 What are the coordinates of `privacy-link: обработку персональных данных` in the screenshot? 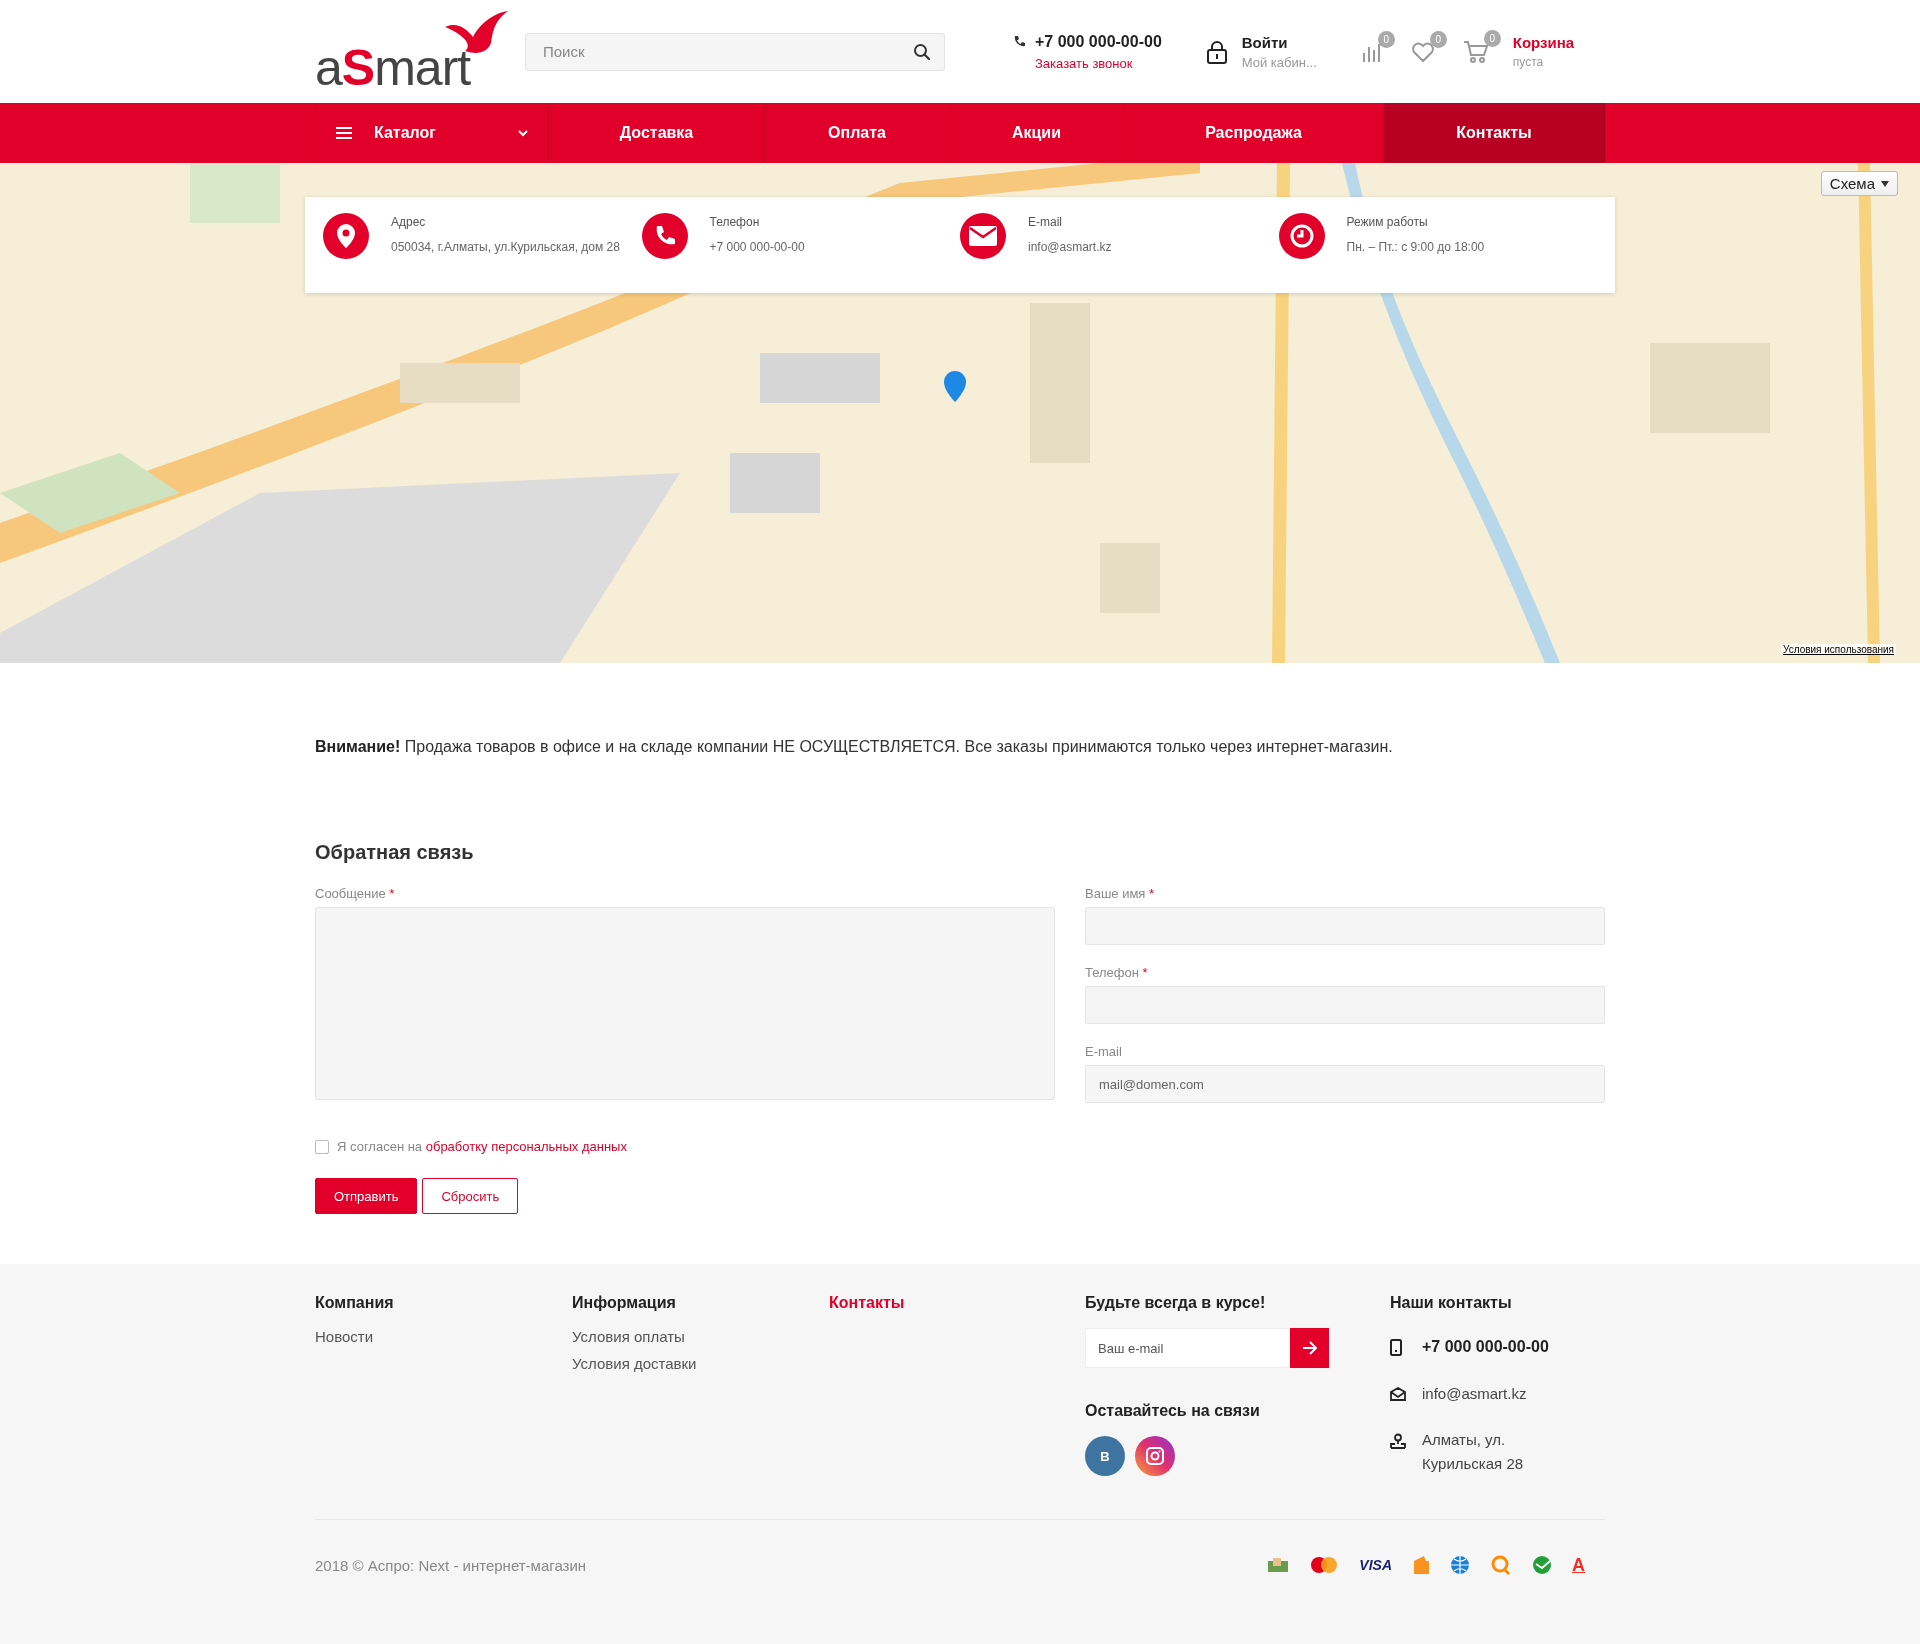 It's located at (526, 1146).